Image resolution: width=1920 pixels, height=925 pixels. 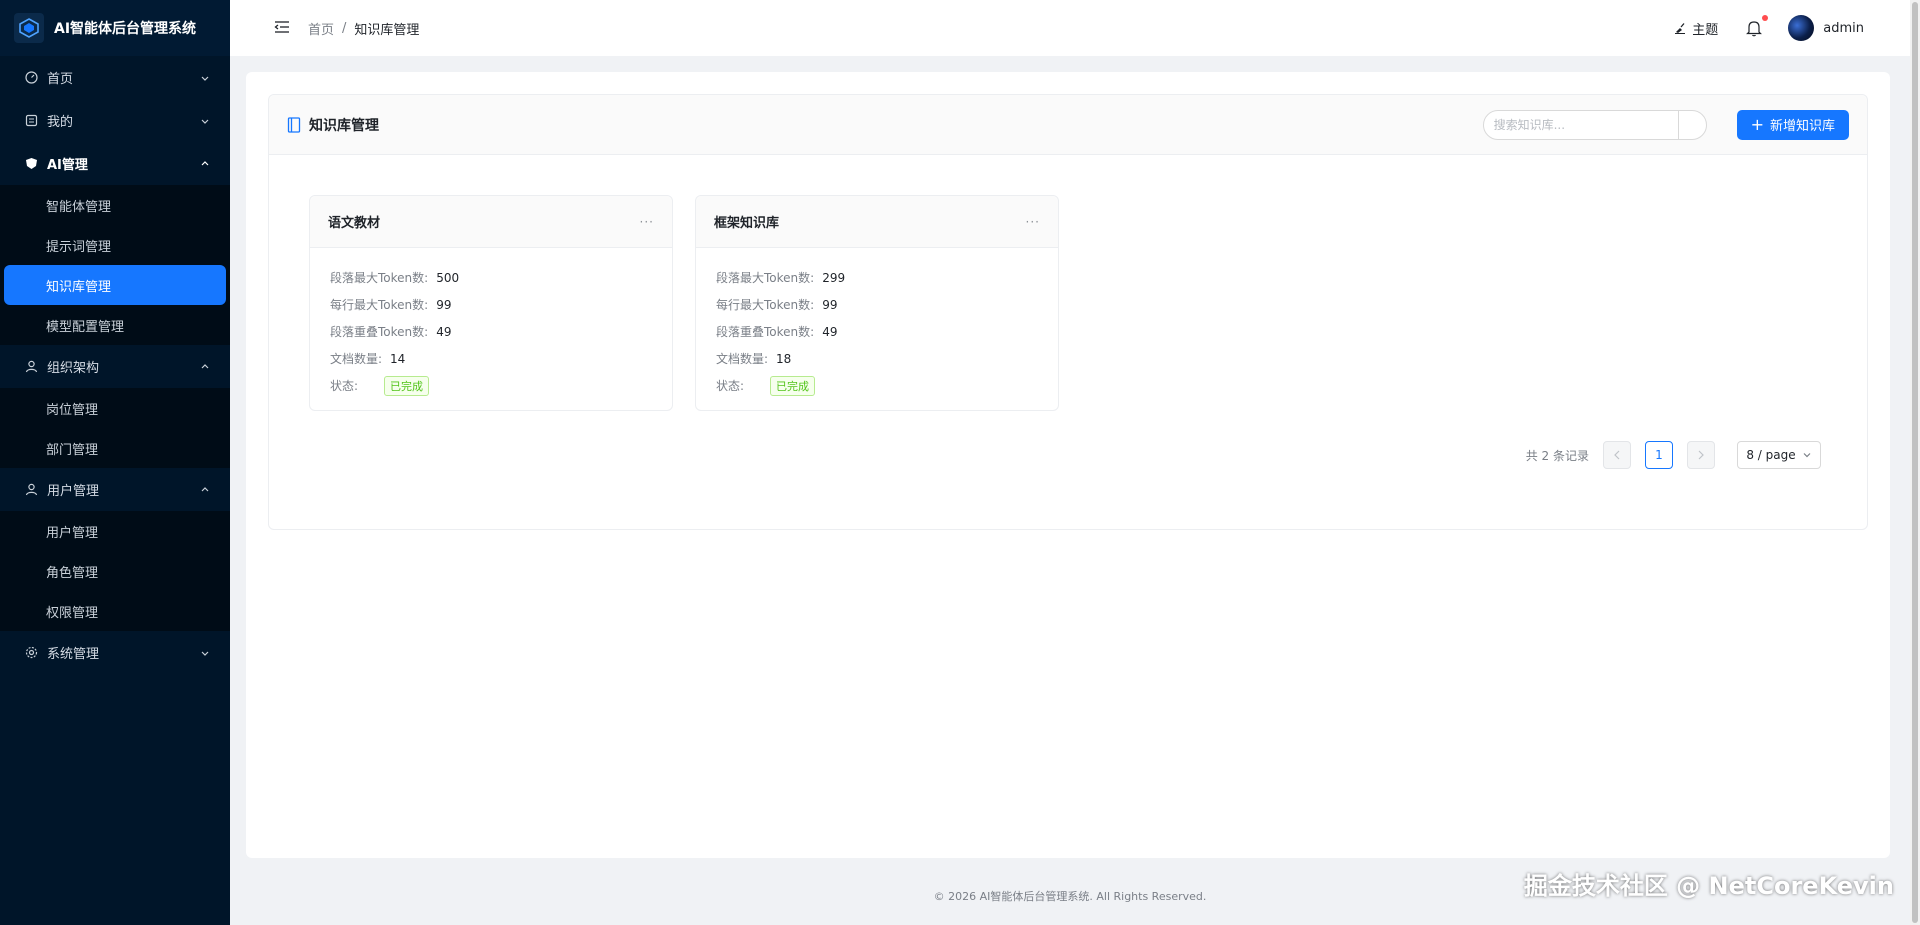 What do you see at coordinates (1557, 455) in the screenshot?
I see `pagination-total: 共 2 条记录` at bounding box center [1557, 455].